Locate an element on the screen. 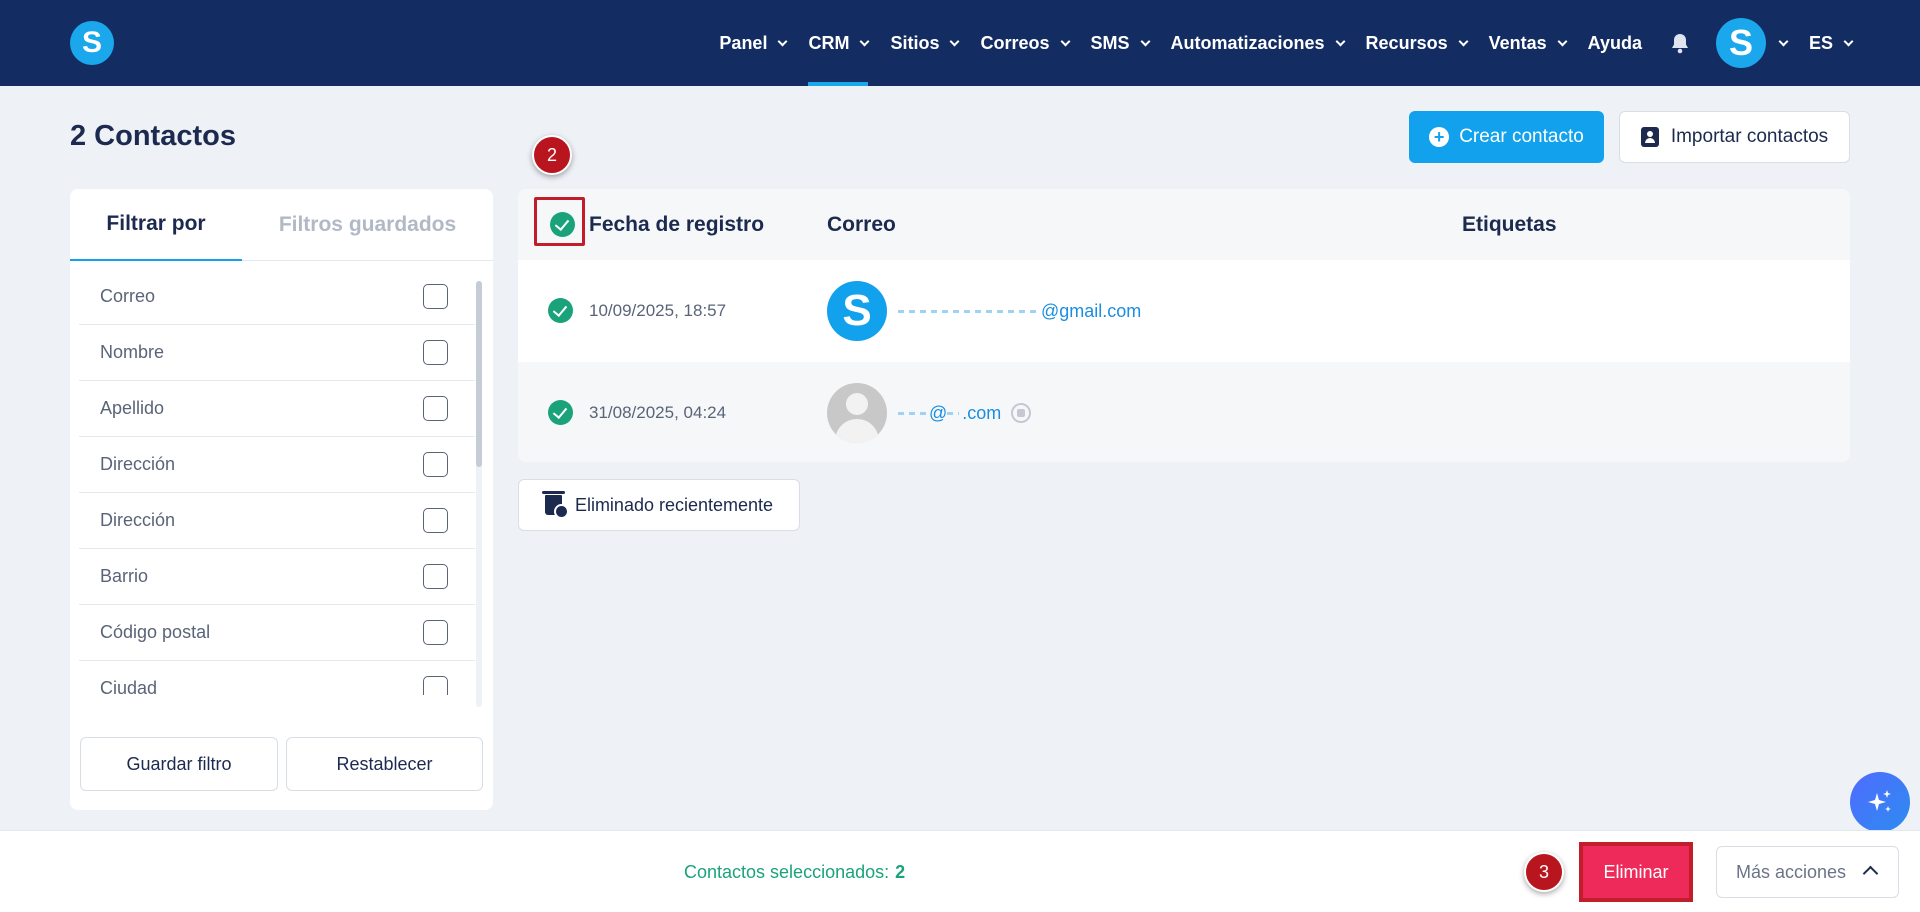  tab-filter-by: Filtrar por is located at coordinates (156, 225).